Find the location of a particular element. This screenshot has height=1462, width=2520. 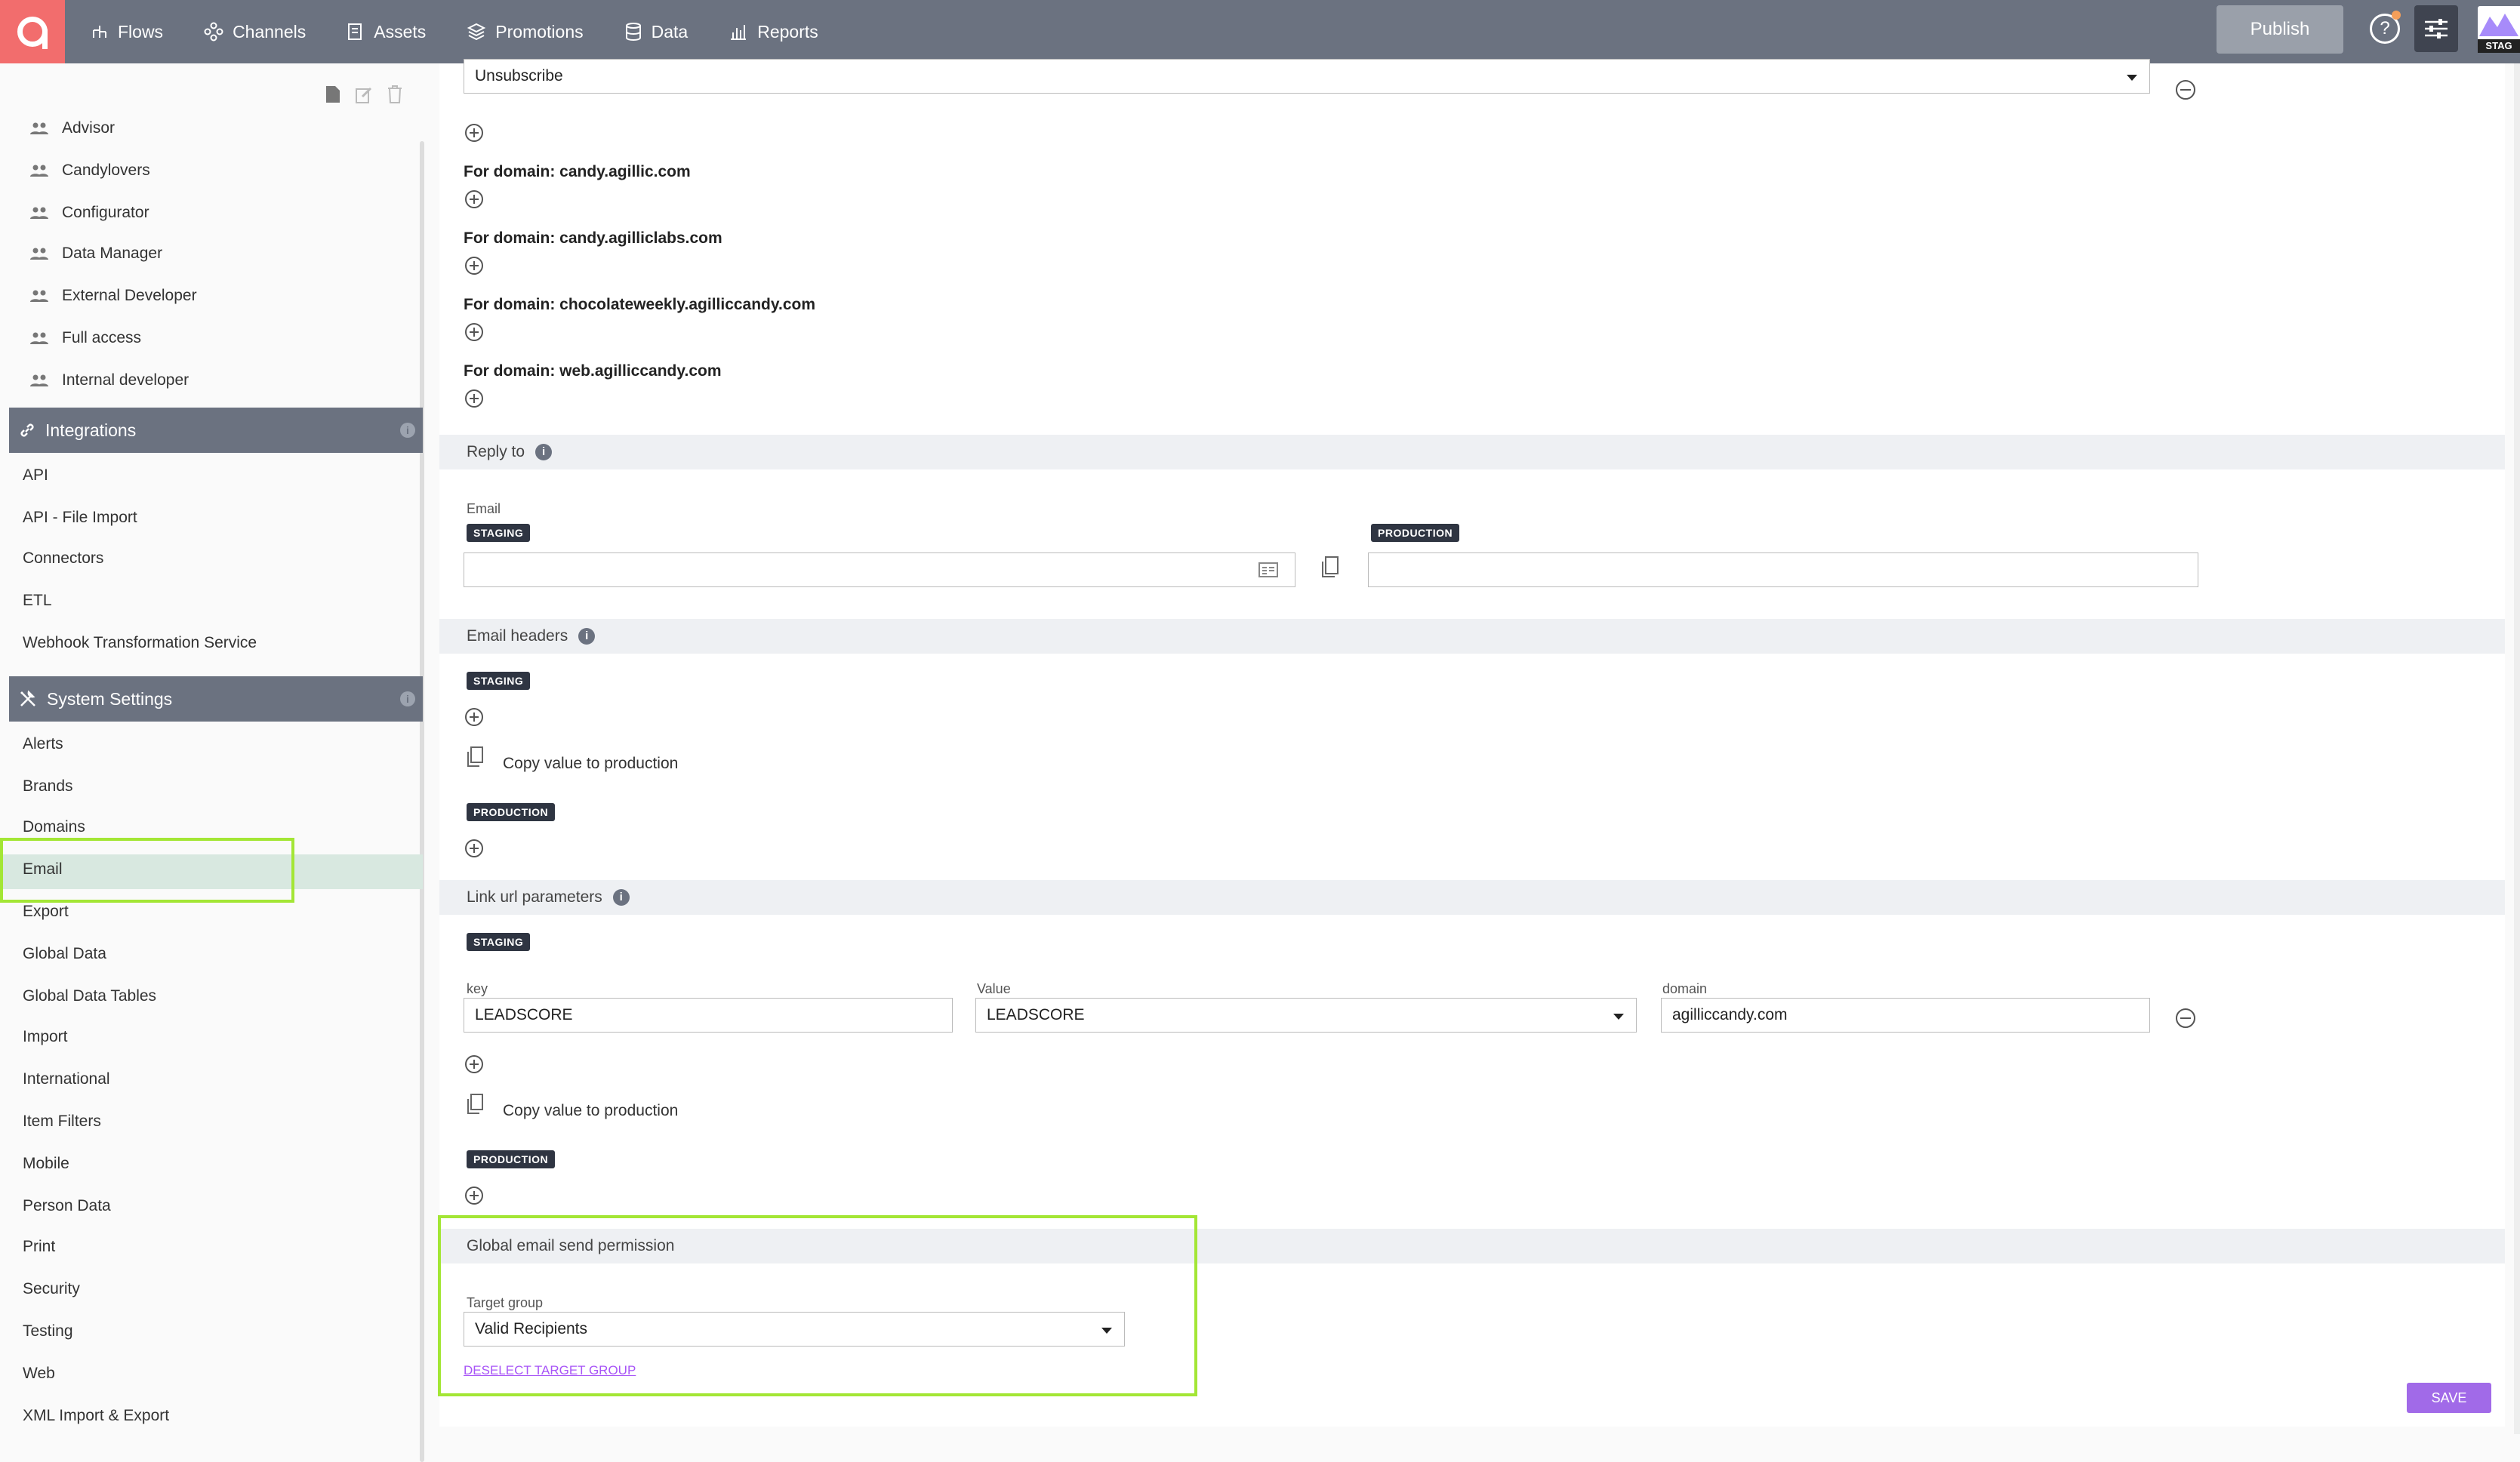

nav-data-label: Data is located at coordinates (670, 31).